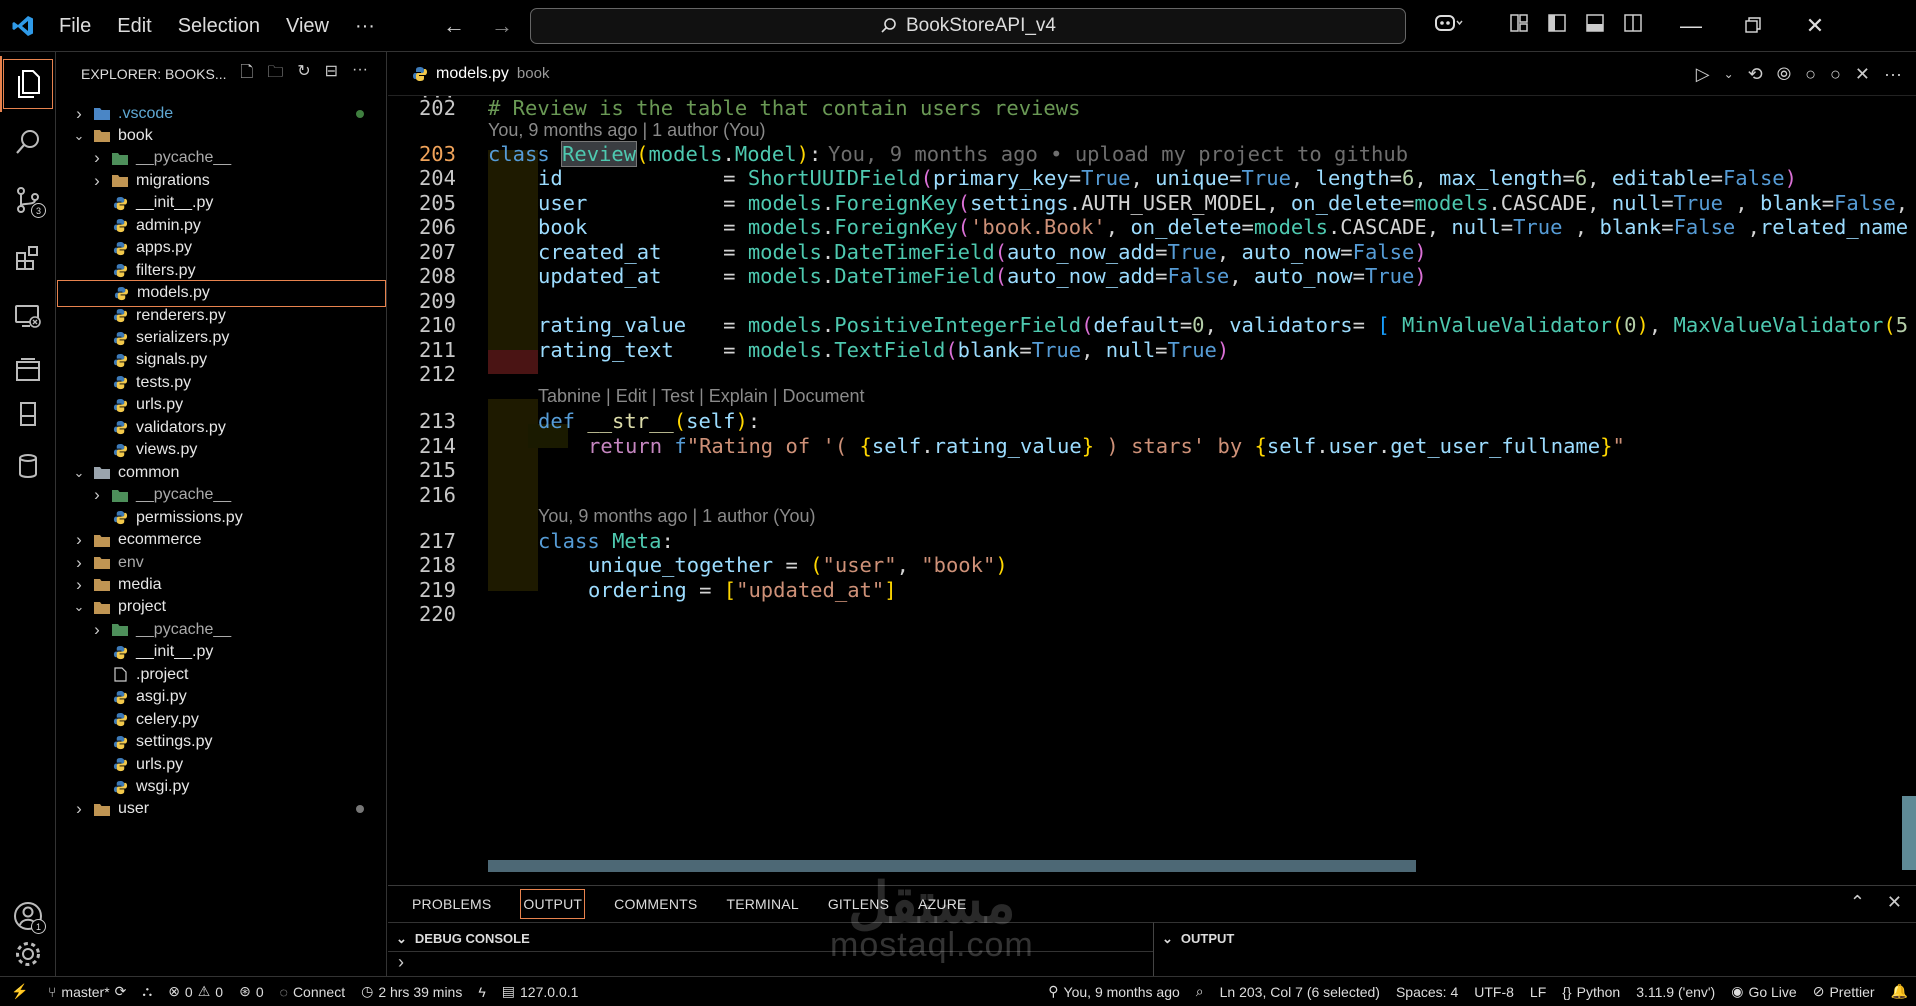 The height and width of the screenshot is (1006, 1916). What do you see at coordinates (770, 964) in the screenshot?
I see `debug-console-input: ›` at bounding box center [770, 964].